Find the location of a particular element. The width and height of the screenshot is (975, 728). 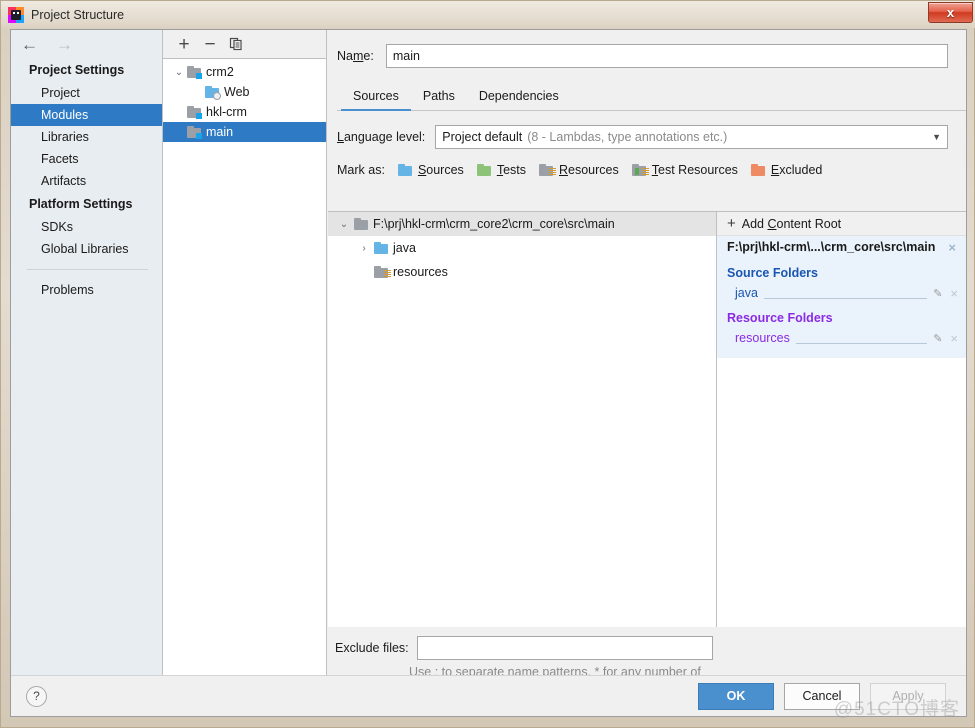

detail-tabs: Sources Paths Dependencies is located at coordinates (651, 97).